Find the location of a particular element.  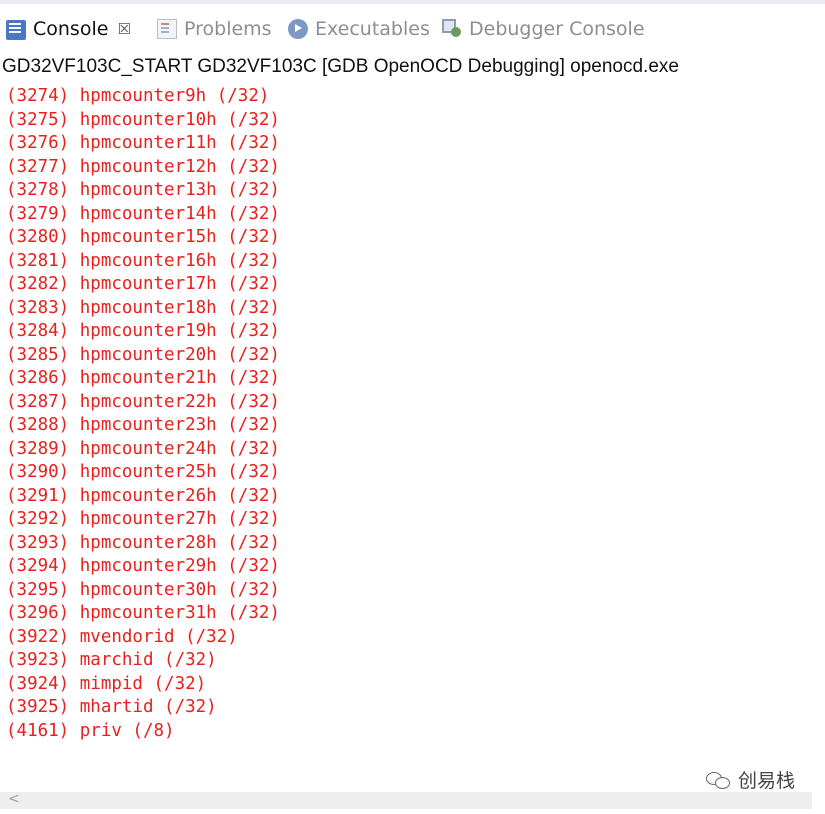

console-line: (3286) hpmcounter21h (/32) is located at coordinates (143, 378).